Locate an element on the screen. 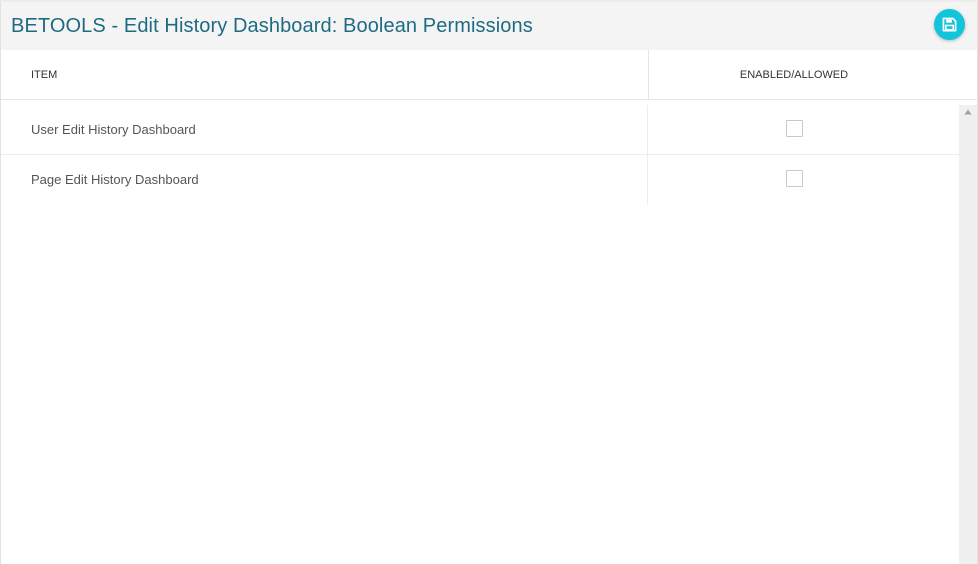 This screenshot has width=978, height=564. column-header-enabled: ENABLED/ALLOWED is located at coordinates (794, 75).